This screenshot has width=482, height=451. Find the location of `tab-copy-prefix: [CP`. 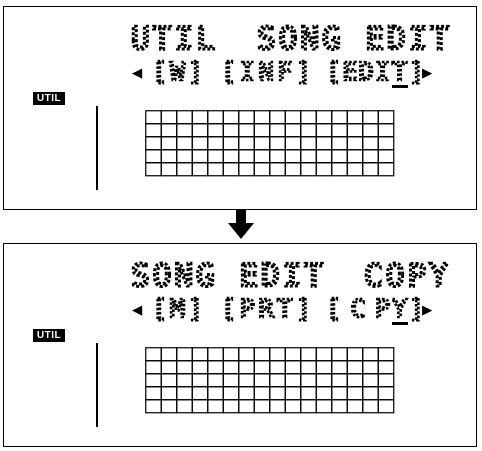

tab-copy-prefix: [CP is located at coordinates (358, 309).